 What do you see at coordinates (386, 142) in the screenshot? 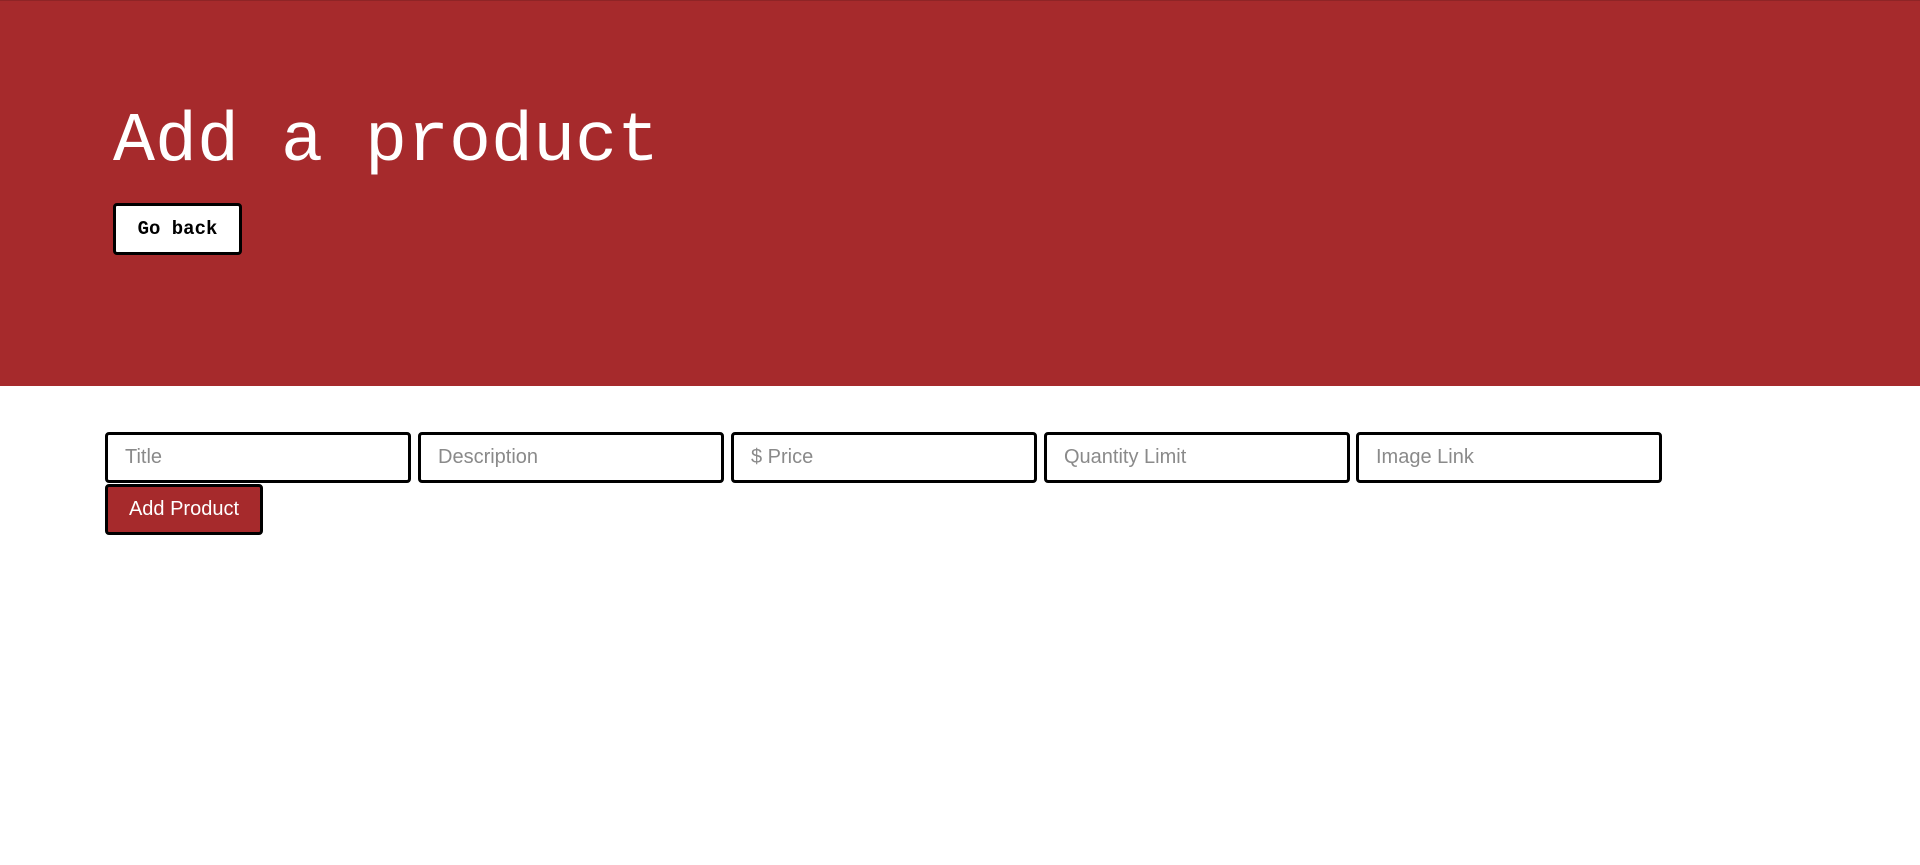
I see `page-title: Add a product` at bounding box center [386, 142].